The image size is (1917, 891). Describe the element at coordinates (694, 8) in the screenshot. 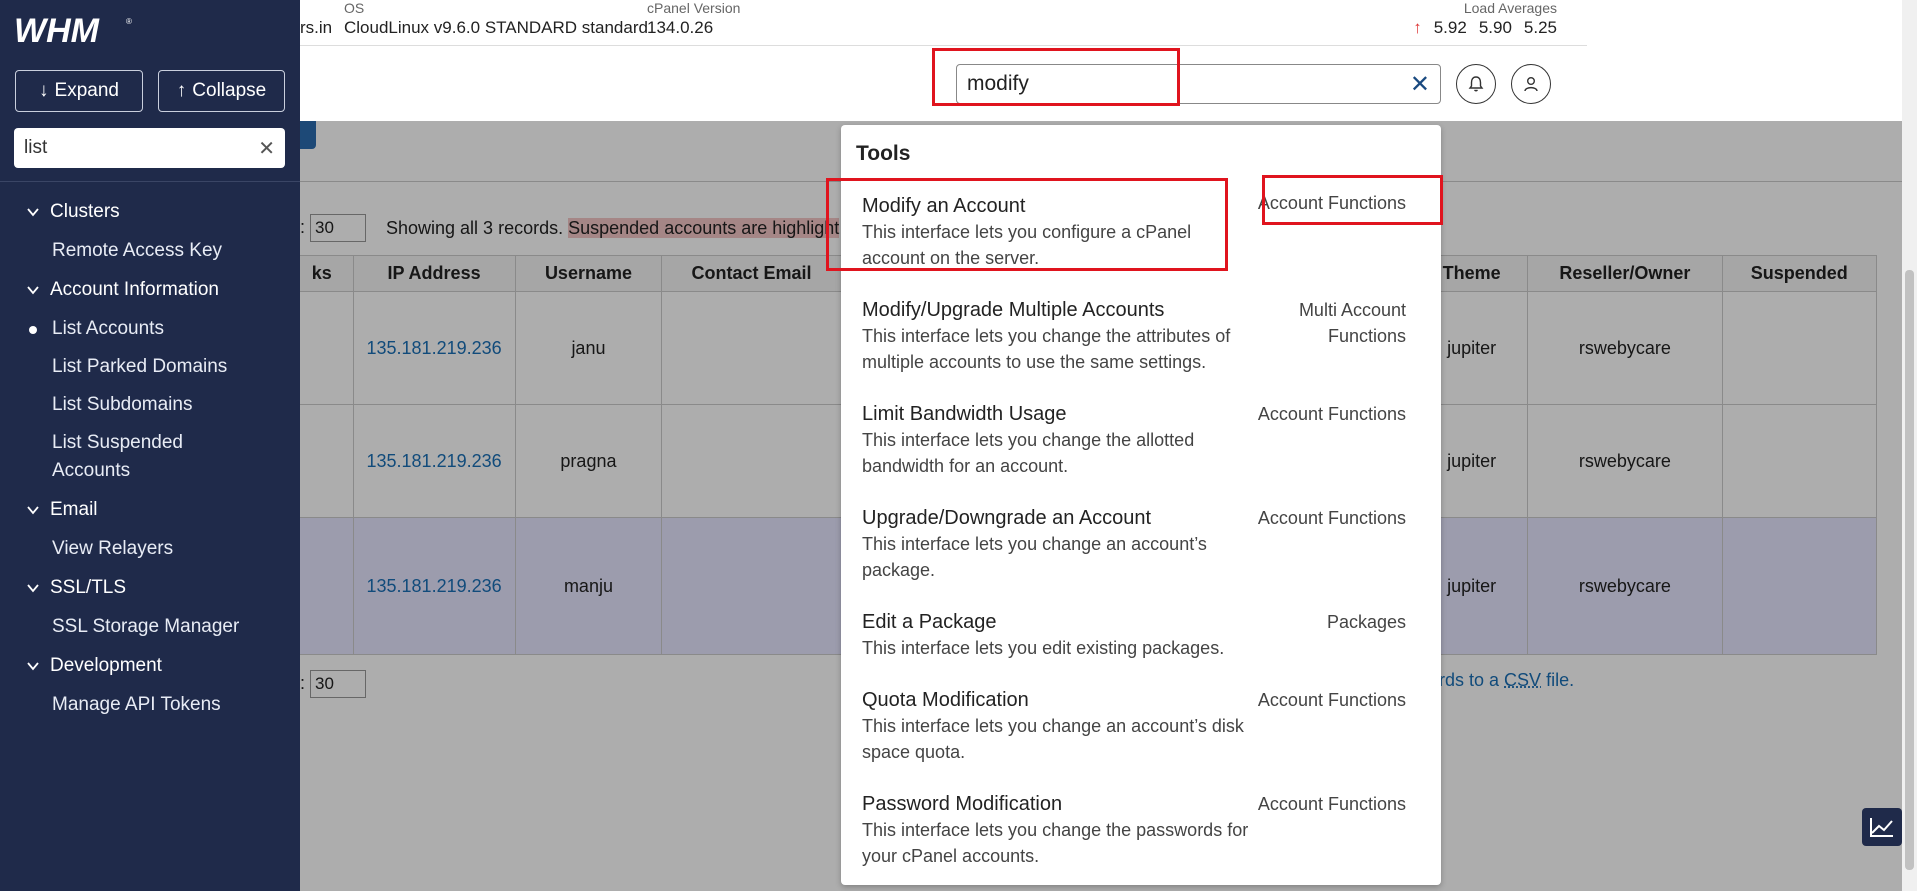

I see `cpanel-version-label: cPanel Version` at that location.